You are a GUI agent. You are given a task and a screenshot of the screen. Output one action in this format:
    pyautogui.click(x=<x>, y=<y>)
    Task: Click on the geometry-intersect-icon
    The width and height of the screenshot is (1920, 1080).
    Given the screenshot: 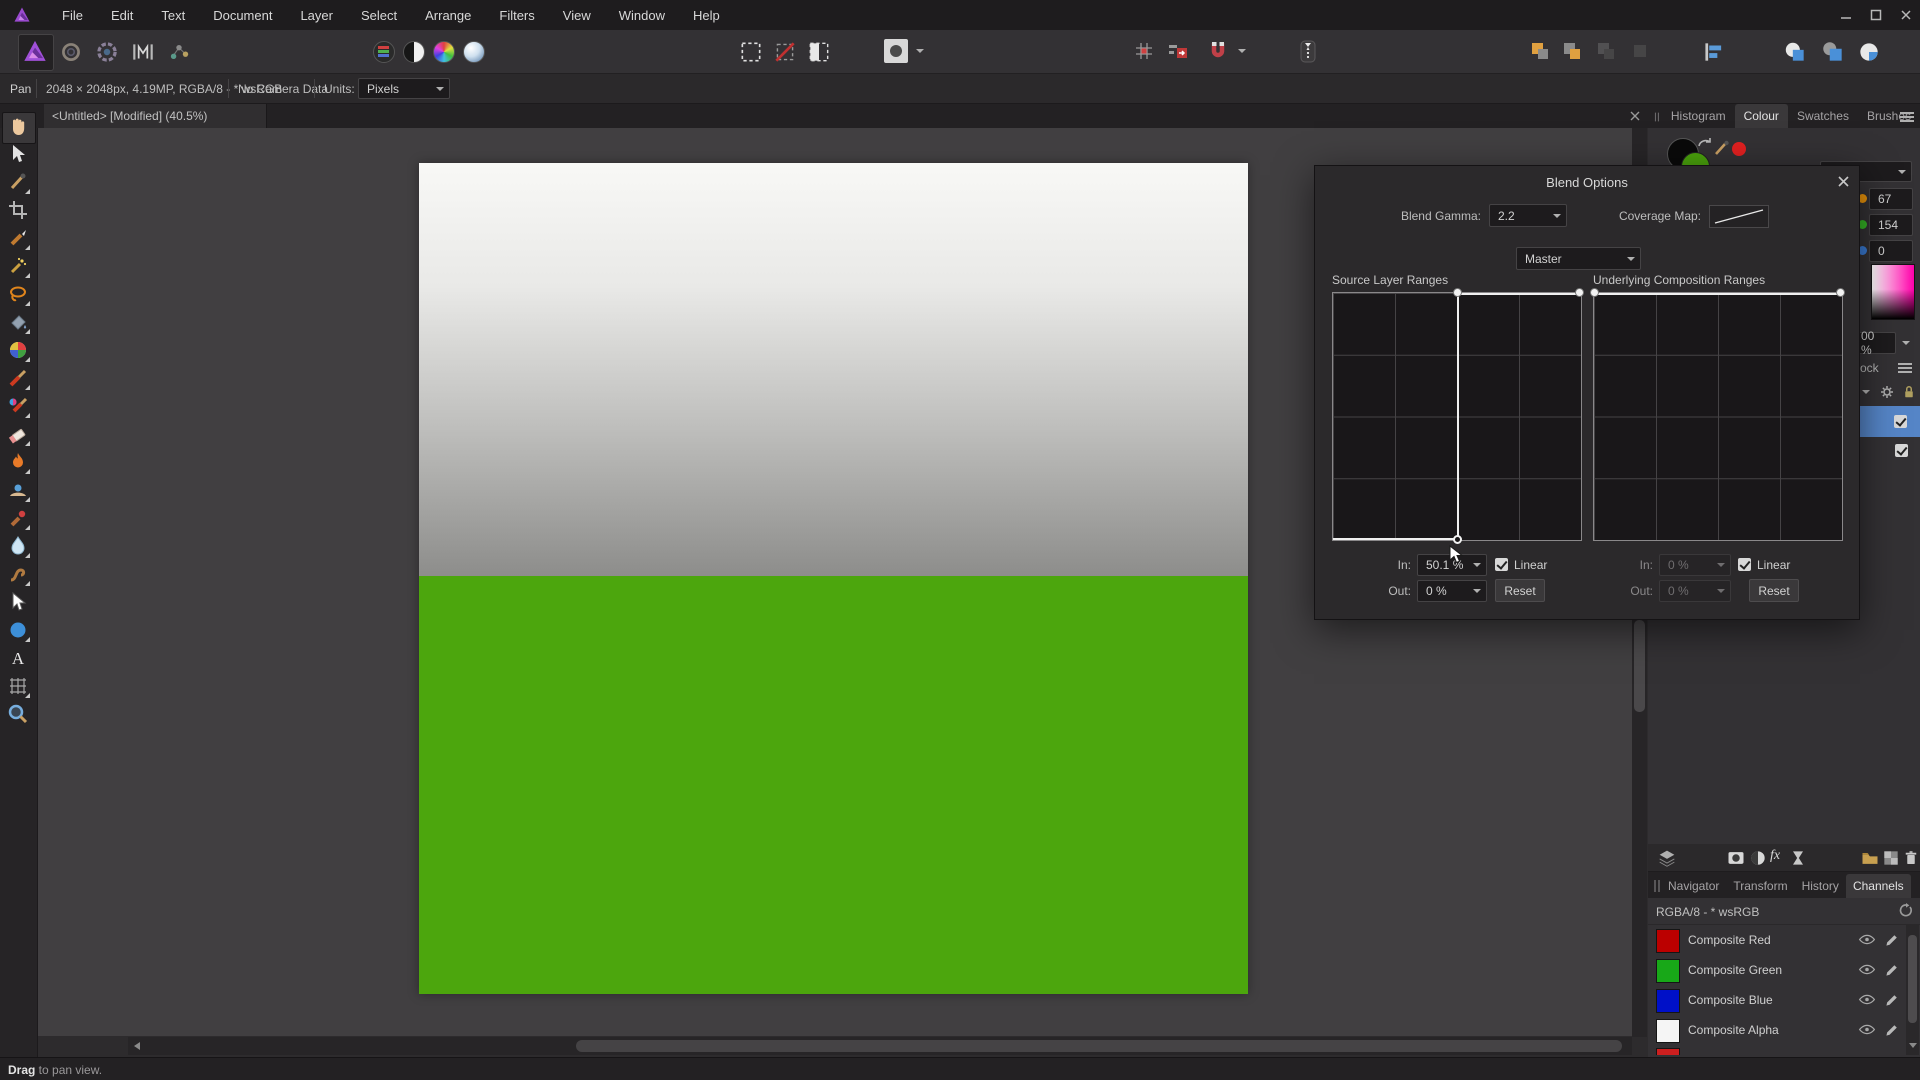 What is the action you would take?
    pyautogui.click(x=1869, y=52)
    